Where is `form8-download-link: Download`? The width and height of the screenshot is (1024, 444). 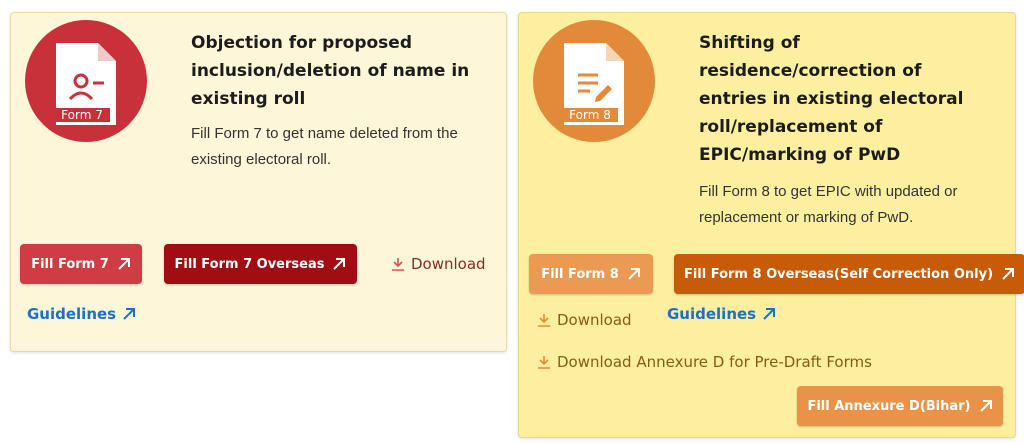 form8-download-link: Download is located at coordinates (584, 320).